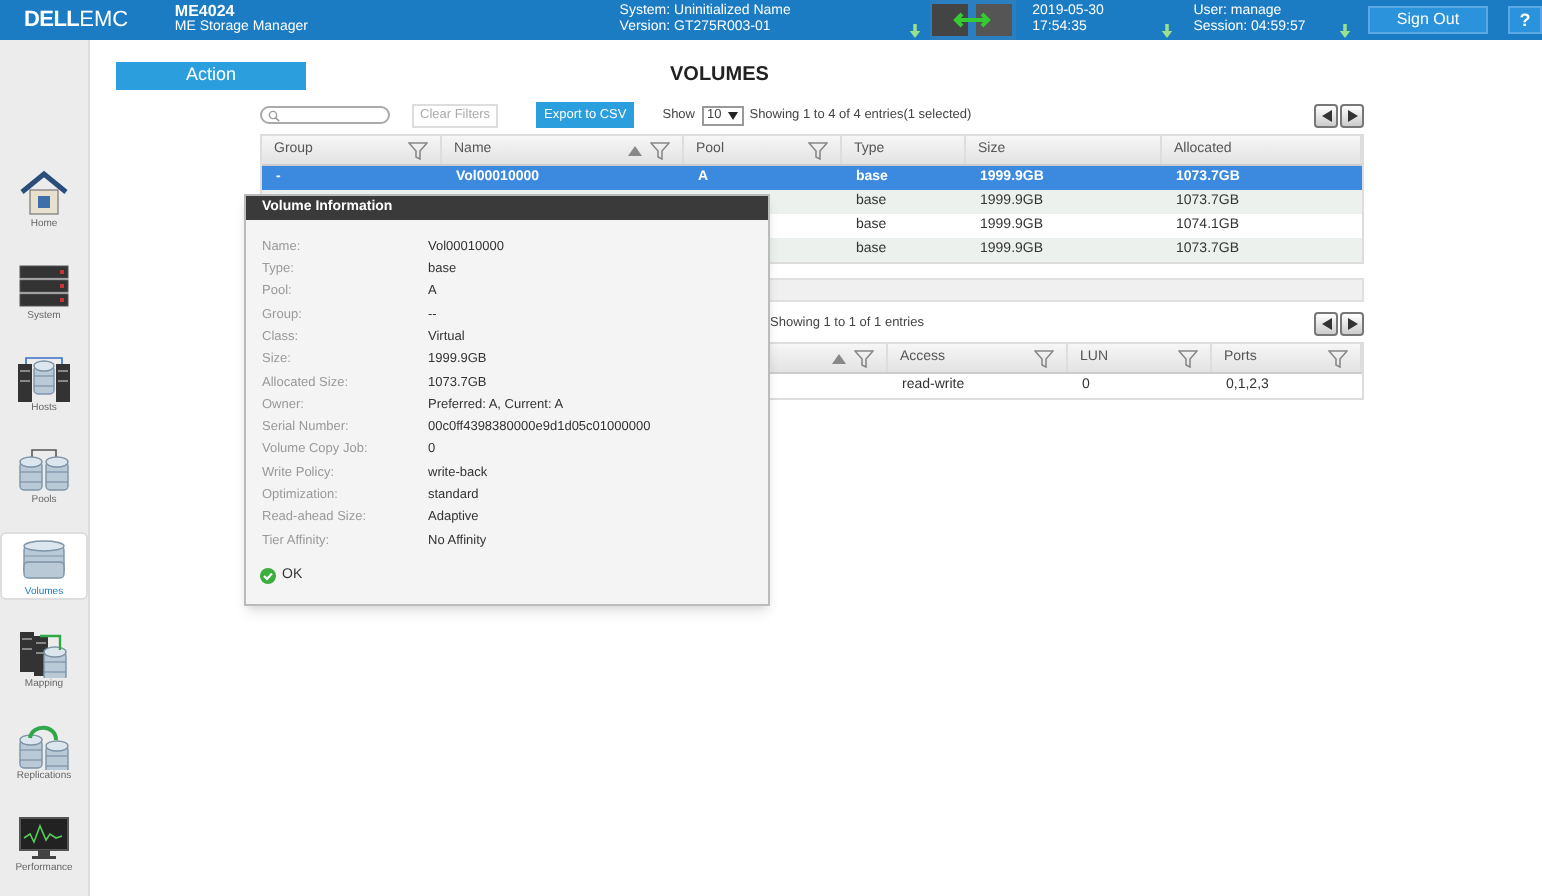  Describe the element at coordinates (972, 20) in the screenshot. I see `enclosure-drawing` at that location.